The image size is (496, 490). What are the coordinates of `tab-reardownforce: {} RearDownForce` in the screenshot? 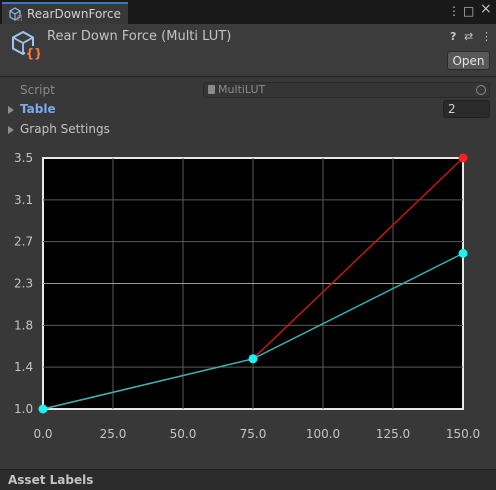 It's located at (65, 13).